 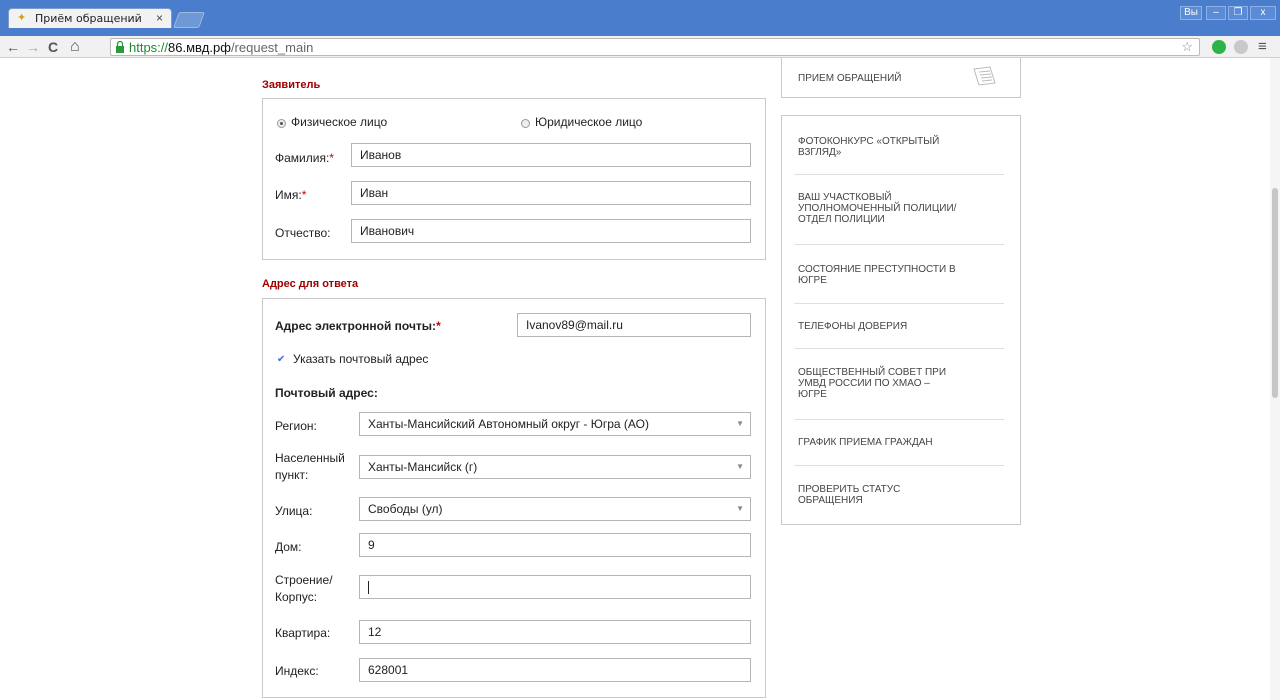 I want to click on url-path: /request_main, so click(x=272, y=47).